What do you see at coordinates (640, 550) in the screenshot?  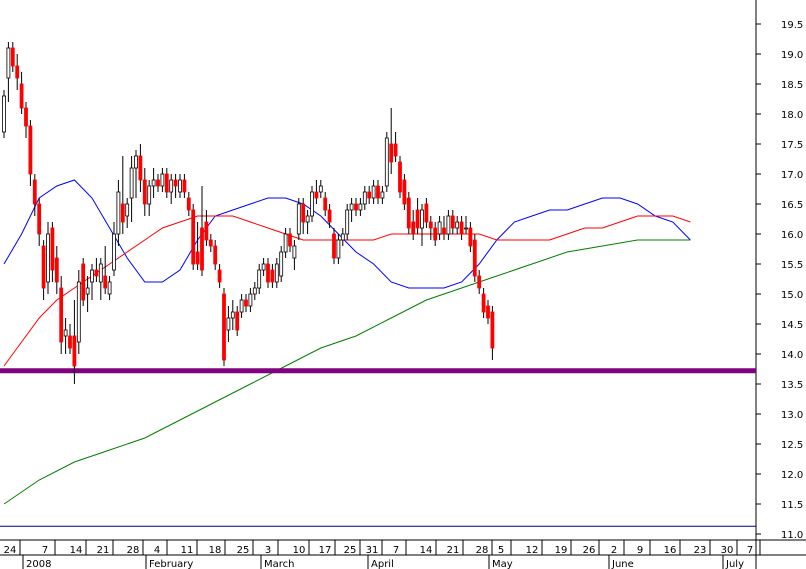 I see `x-day-label: 9` at bounding box center [640, 550].